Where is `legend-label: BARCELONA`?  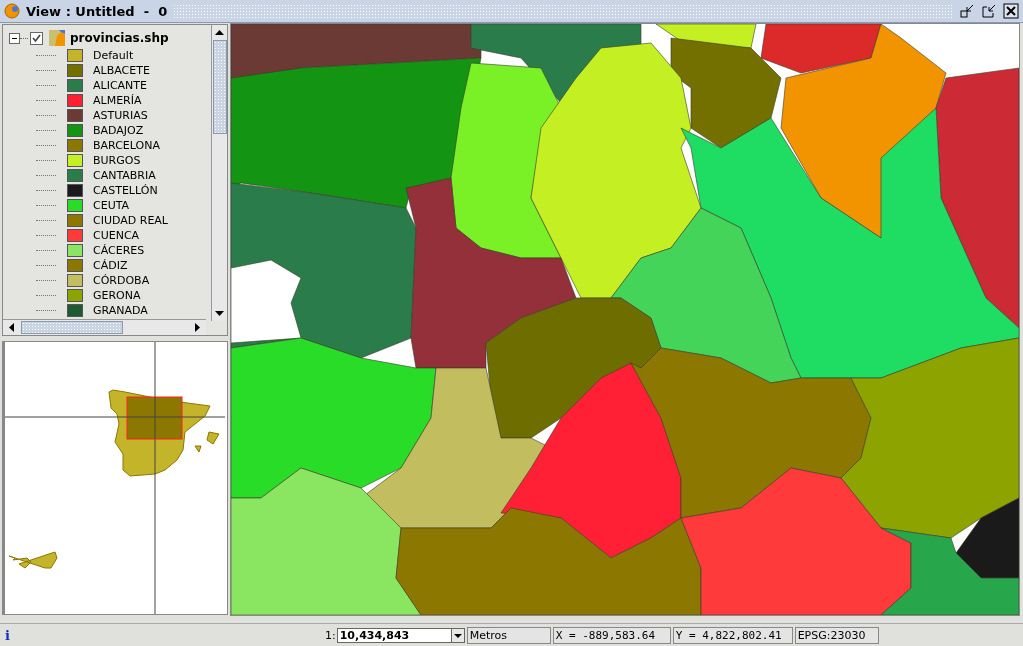 legend-label: BARCELONA is located at coordinates (126, 146).